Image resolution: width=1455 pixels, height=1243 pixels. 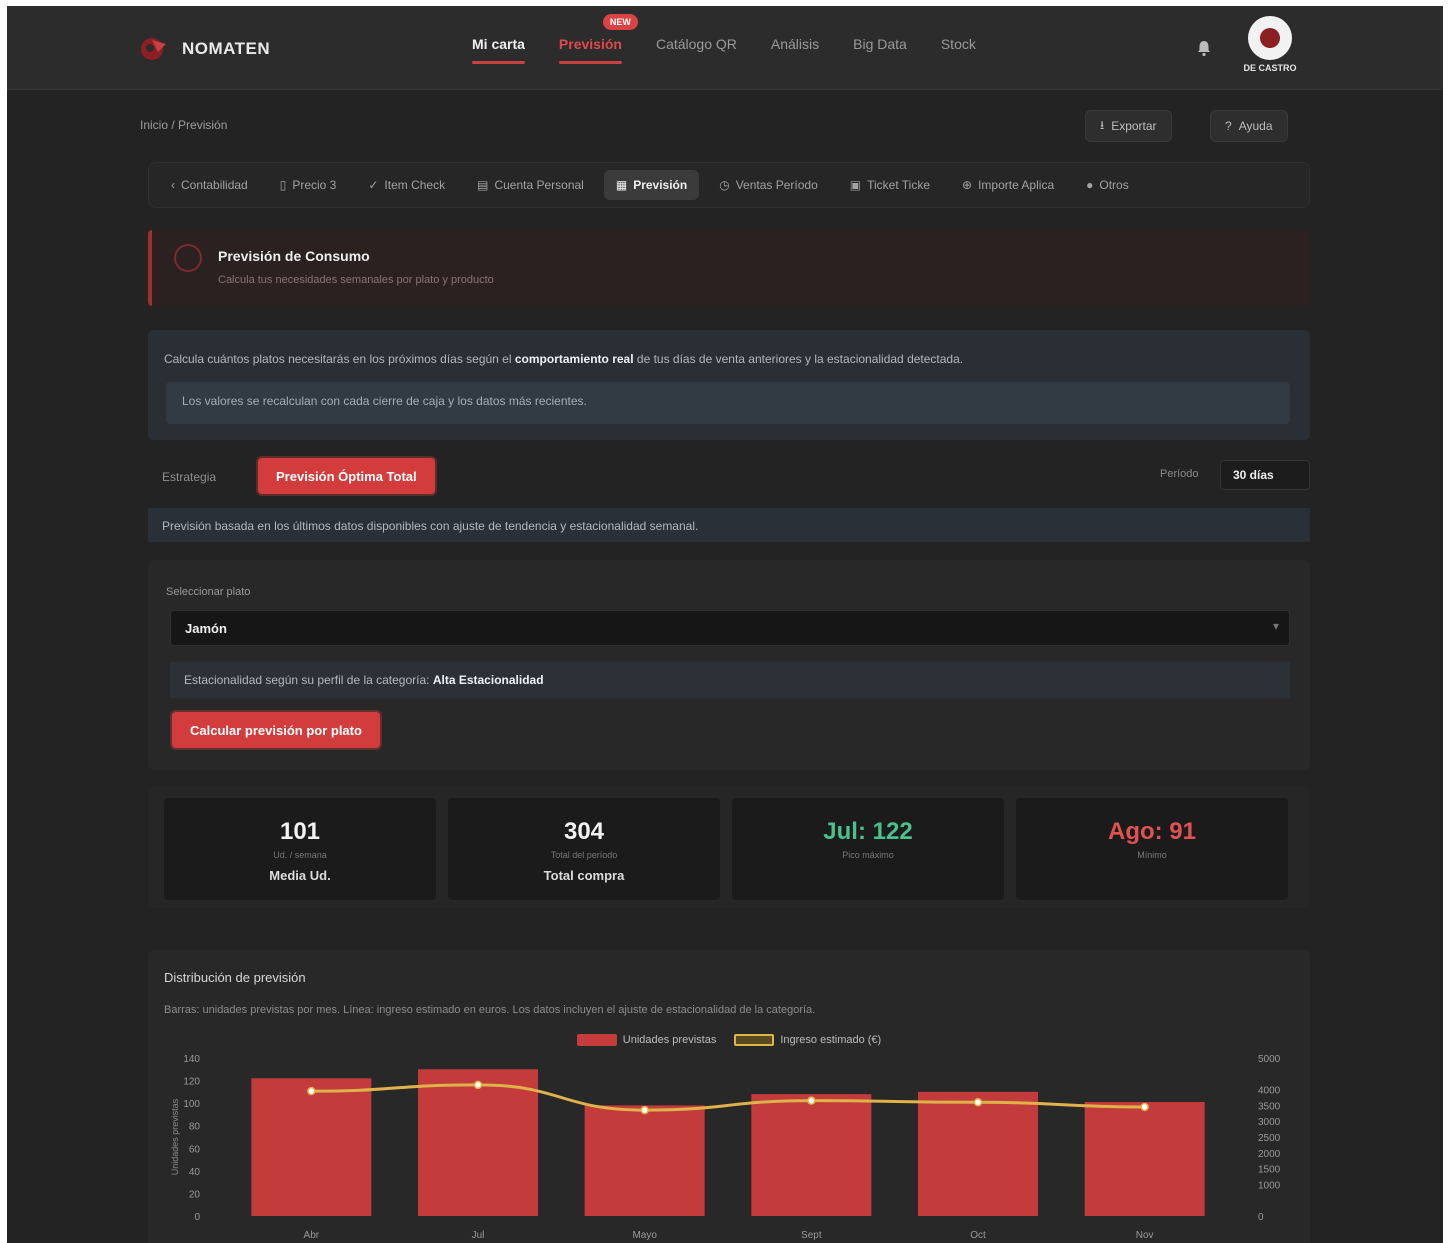 I want to click on nav-prevision: Previsión NEW, so click(x=598, y=39).